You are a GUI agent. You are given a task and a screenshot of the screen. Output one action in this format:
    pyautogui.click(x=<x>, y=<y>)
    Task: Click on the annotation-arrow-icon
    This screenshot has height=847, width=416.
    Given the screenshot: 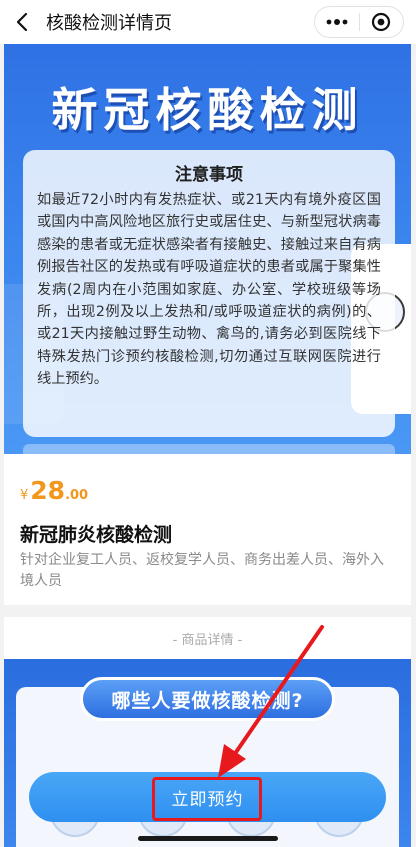 What is the action you would take?
    pyautogui.click(x=271, y=701)
    